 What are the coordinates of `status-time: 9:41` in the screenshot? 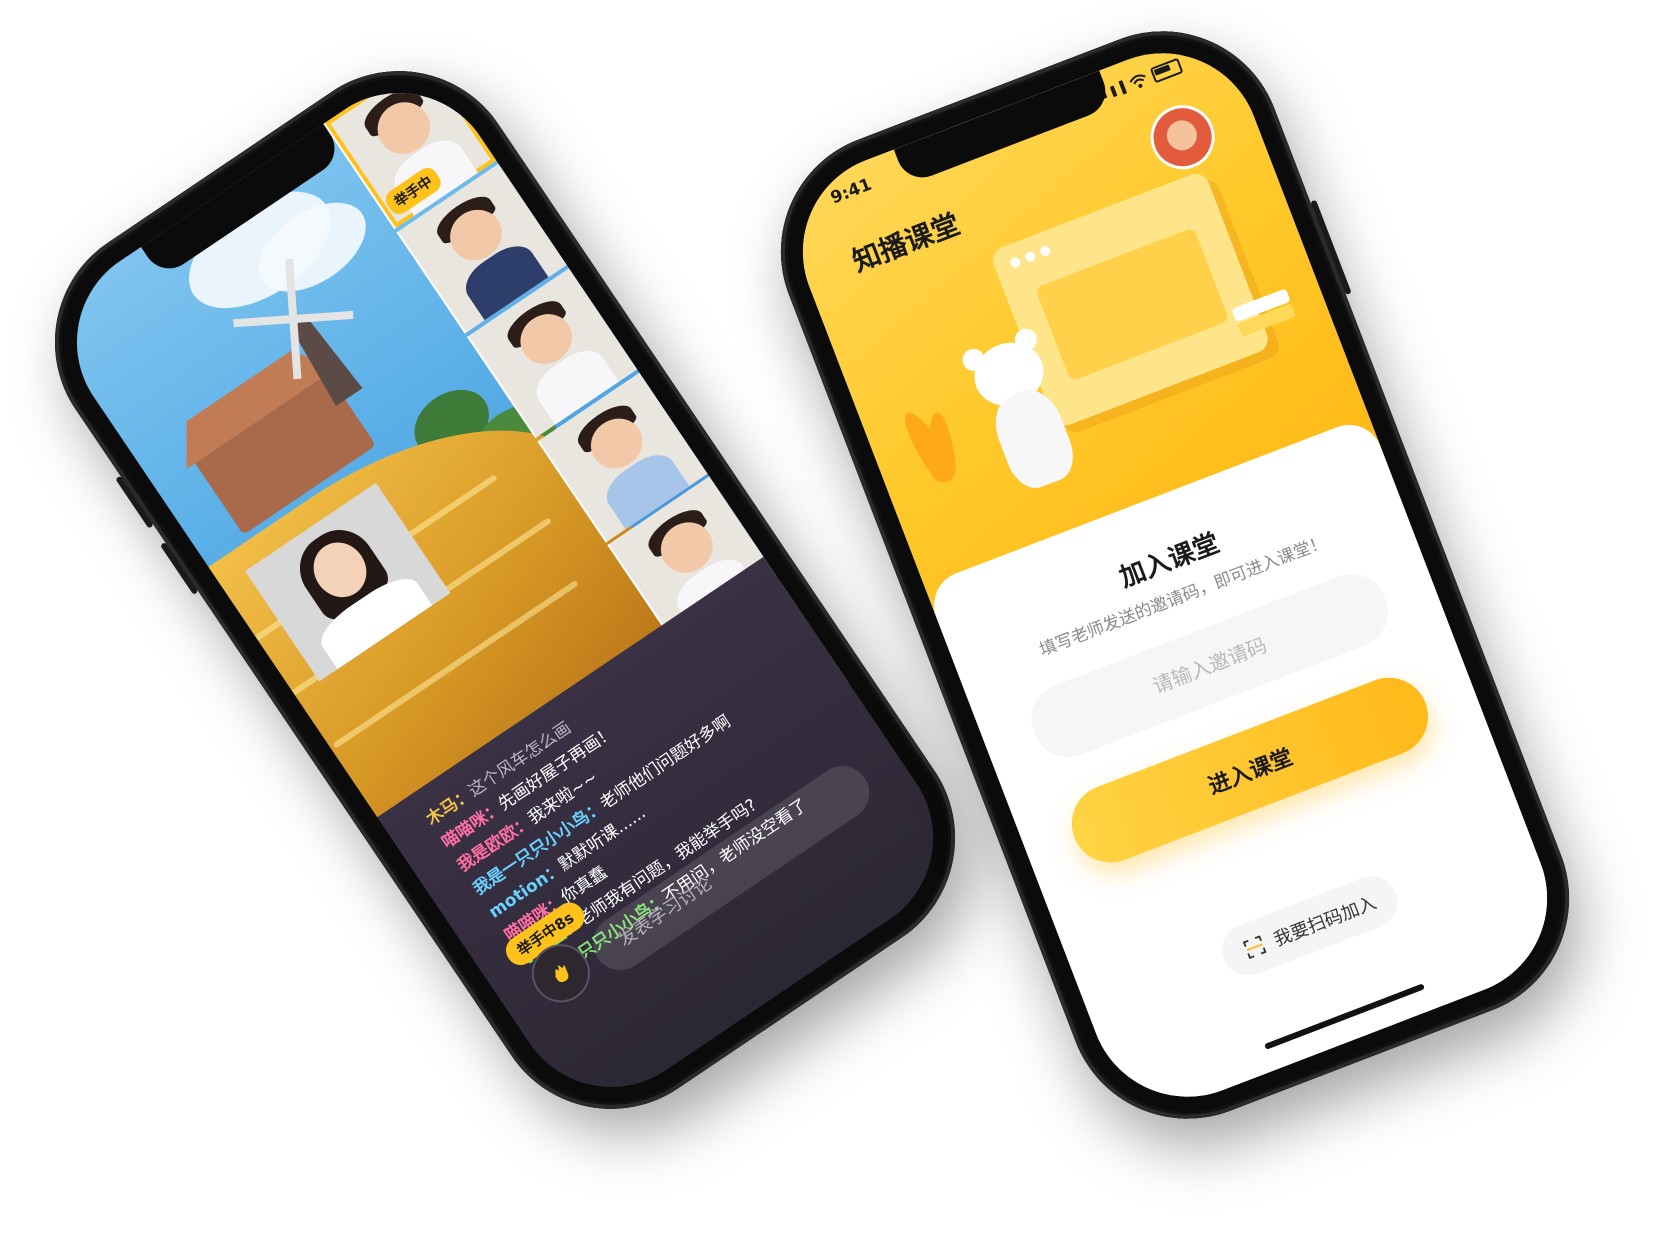 It's located at (851, 191).